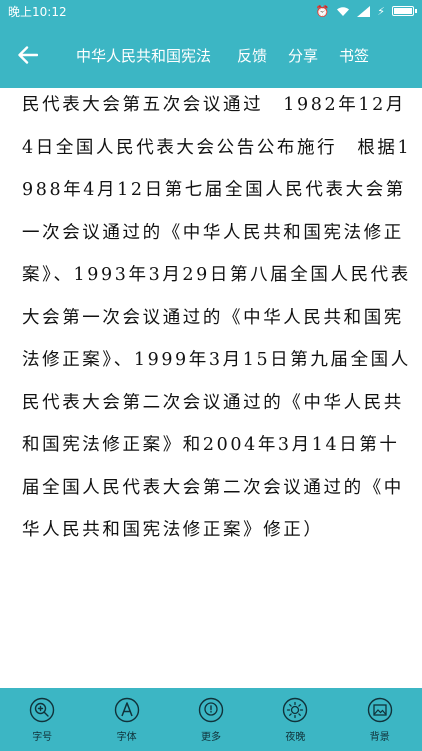 This screenshot has height=751, width=422. What do you see at coordinates (252, 55) in the screenshot?
I see `feedback-button: 反馈` at bounding box center [252, 55].